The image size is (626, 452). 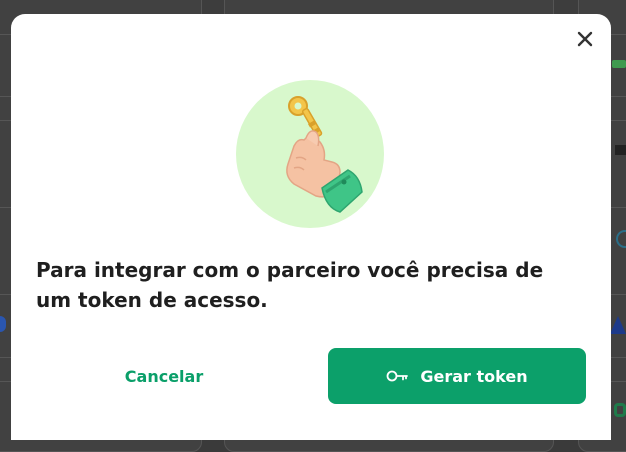 I want to click on hand-holding-key-illustration, so click(x=310, y=154).